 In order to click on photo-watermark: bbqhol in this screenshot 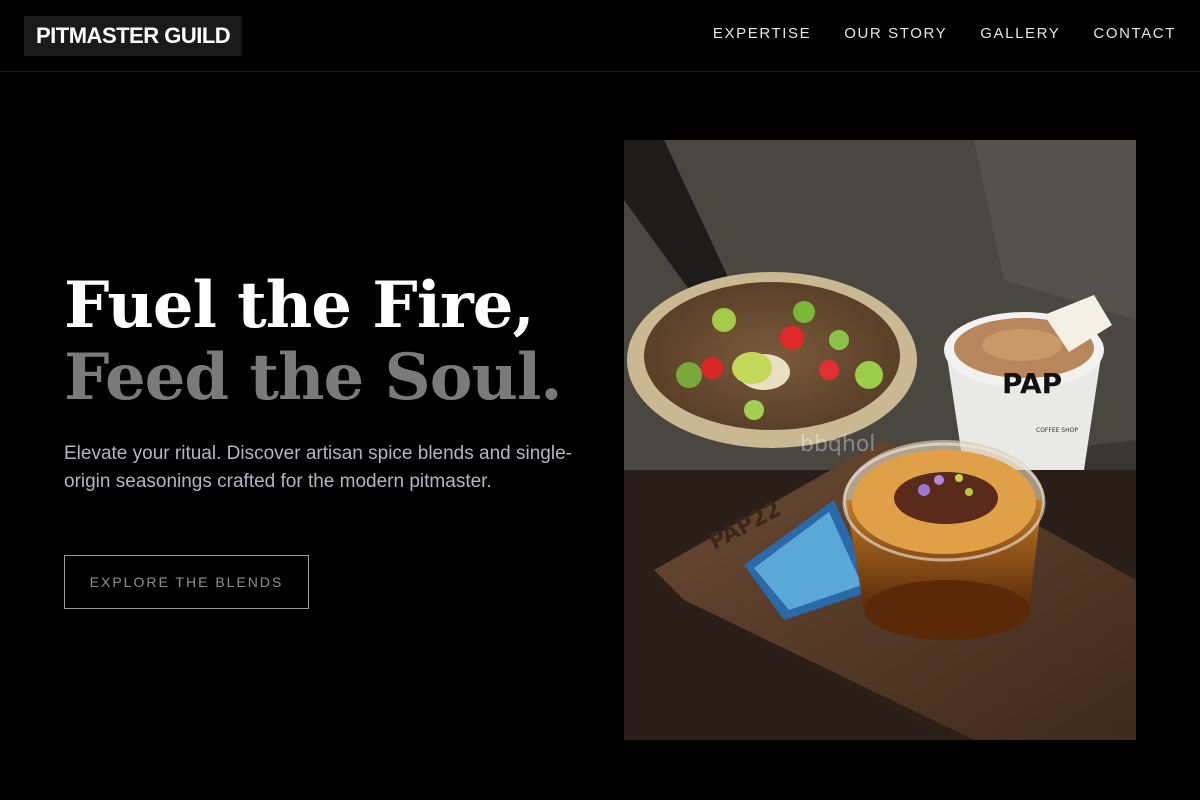, I will do `click(837, 444)`.